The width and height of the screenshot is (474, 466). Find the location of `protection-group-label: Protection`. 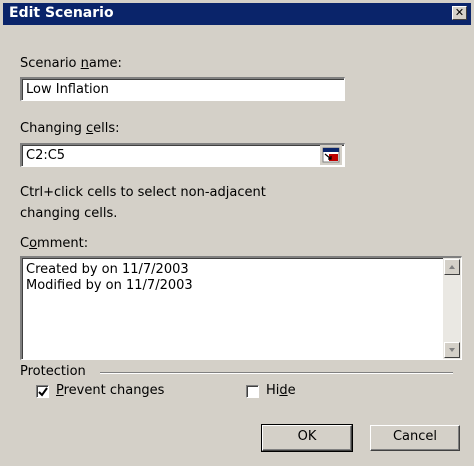

protection-group-label: Protection is located at coordinates (53, 371).